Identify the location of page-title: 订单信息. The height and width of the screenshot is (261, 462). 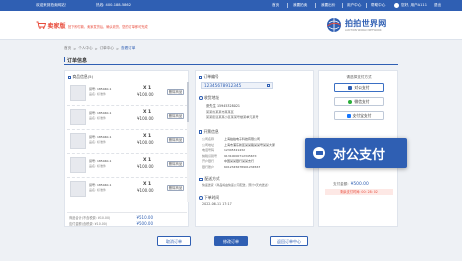
(77, 60).